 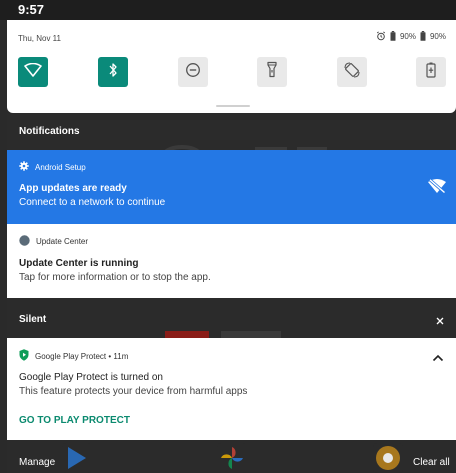 I want to click on notification-app-row: Update Center, so click(x=53, y=241).